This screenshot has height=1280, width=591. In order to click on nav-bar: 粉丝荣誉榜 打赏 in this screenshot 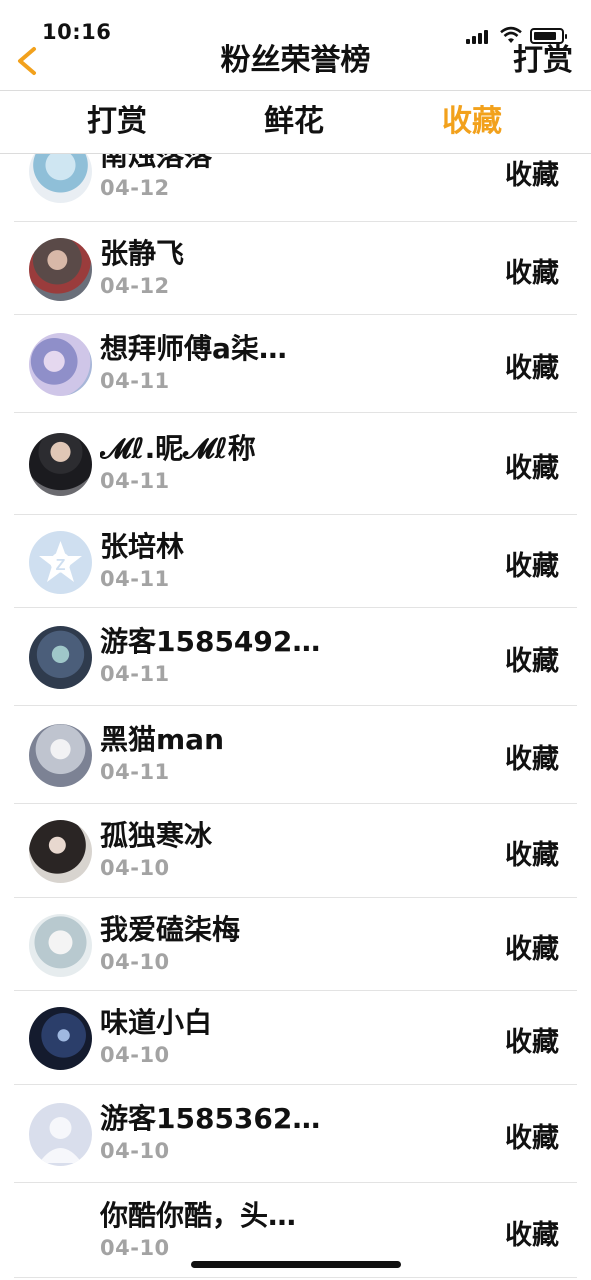, I will do `click(295, 68)`.